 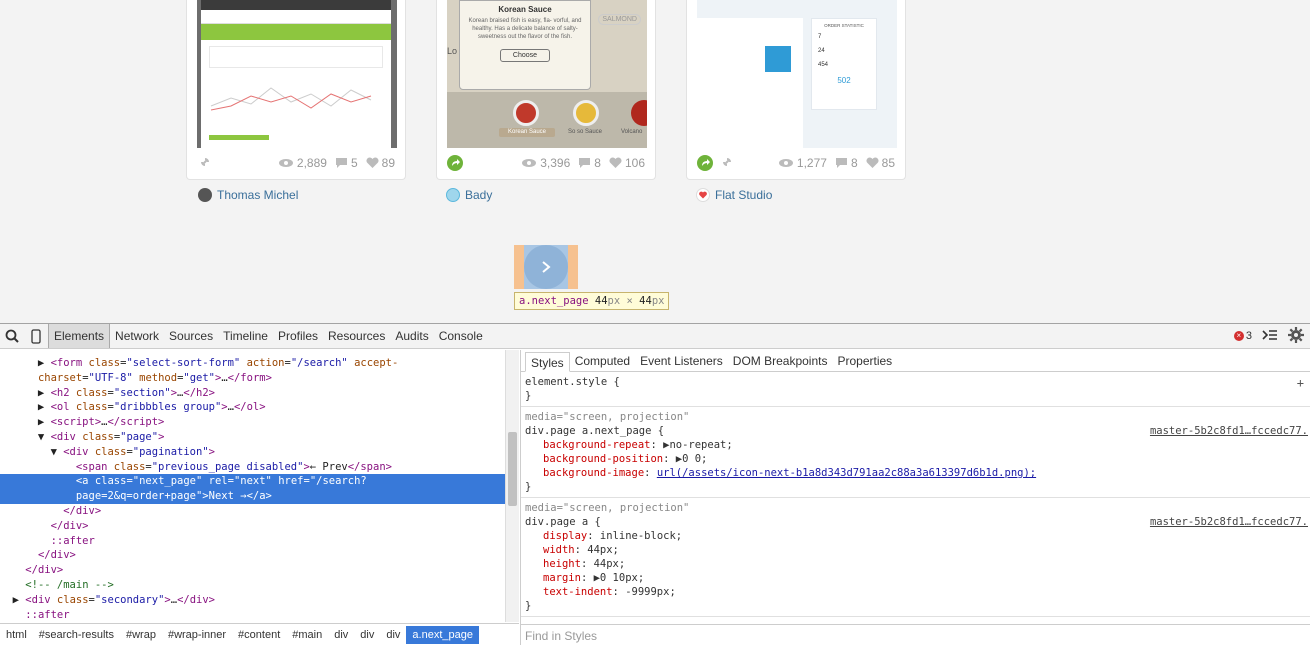 What do you see at coordinates (630, 301) in the screenshot?
I see `tooltip-times: ×` at bounding box center [630, 301].